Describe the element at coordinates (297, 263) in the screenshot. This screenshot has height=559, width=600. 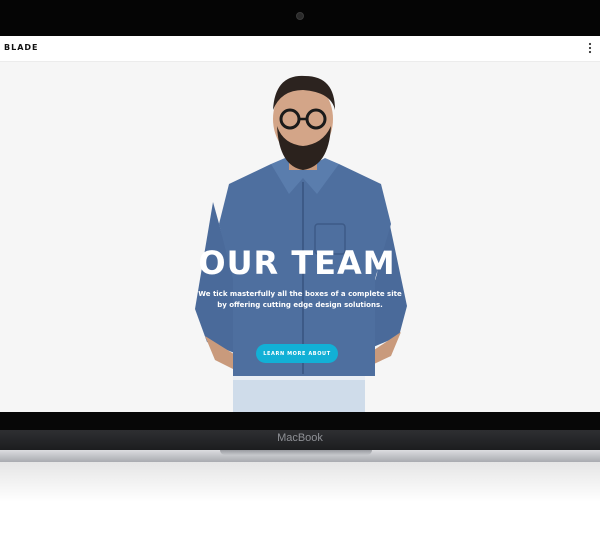
I see `hero-title: OUR TEAM` at that location.